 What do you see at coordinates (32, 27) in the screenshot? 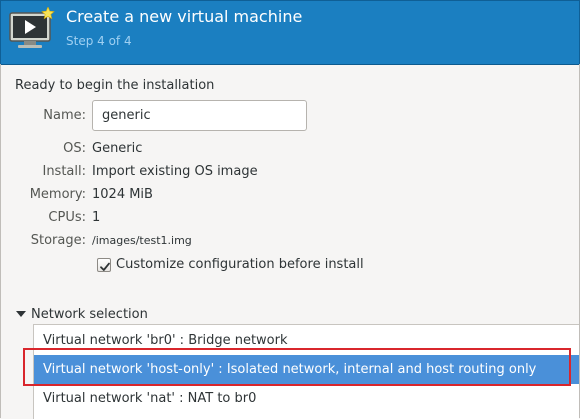
I see `virtual-machine-icon` at bounding box center [32, 27].